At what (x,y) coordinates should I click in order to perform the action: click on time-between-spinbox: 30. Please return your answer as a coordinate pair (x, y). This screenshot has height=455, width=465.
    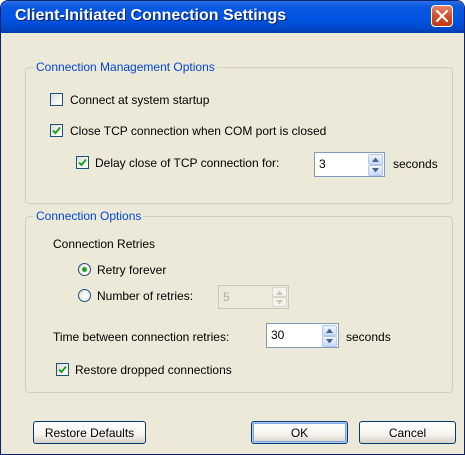
    Looking at the image, I should click on (302, 335).